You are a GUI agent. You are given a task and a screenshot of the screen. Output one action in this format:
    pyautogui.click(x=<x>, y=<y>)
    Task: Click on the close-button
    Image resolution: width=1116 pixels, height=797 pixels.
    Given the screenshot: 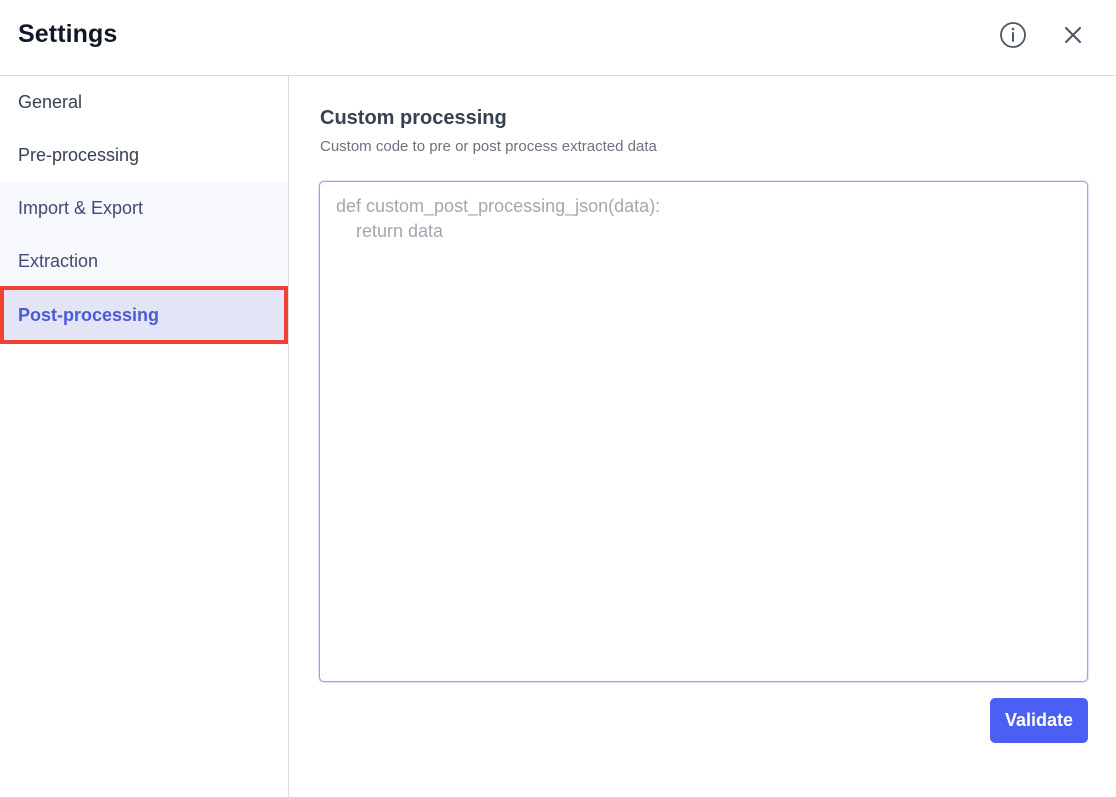 What is the action you would take?
    pyautogui.click(x=1073, y=35)
    